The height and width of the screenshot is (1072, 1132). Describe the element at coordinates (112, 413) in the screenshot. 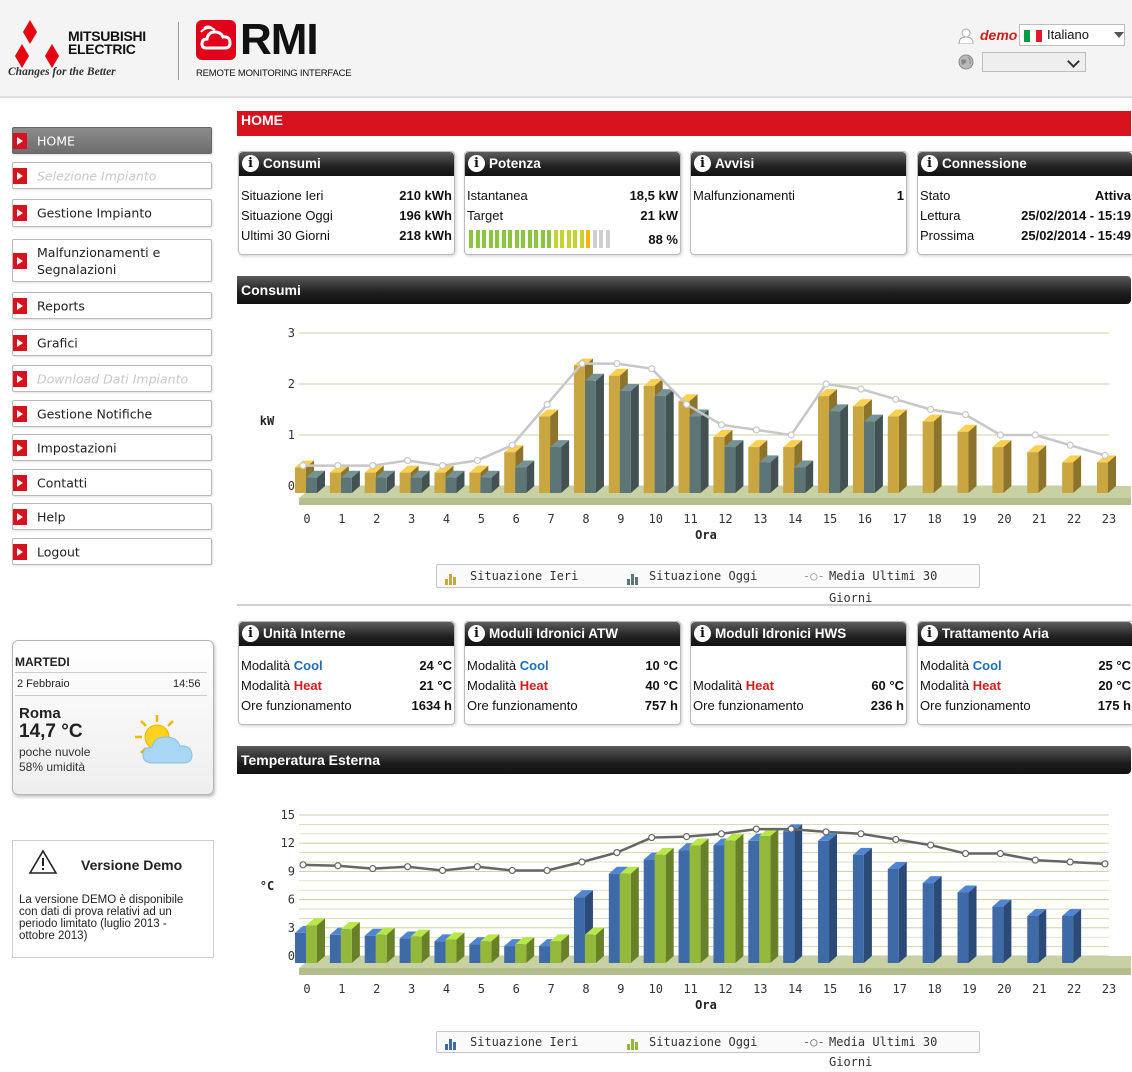

I see `sidebar-item-gestione-notifiche: Gestione Notifiche` at that location.